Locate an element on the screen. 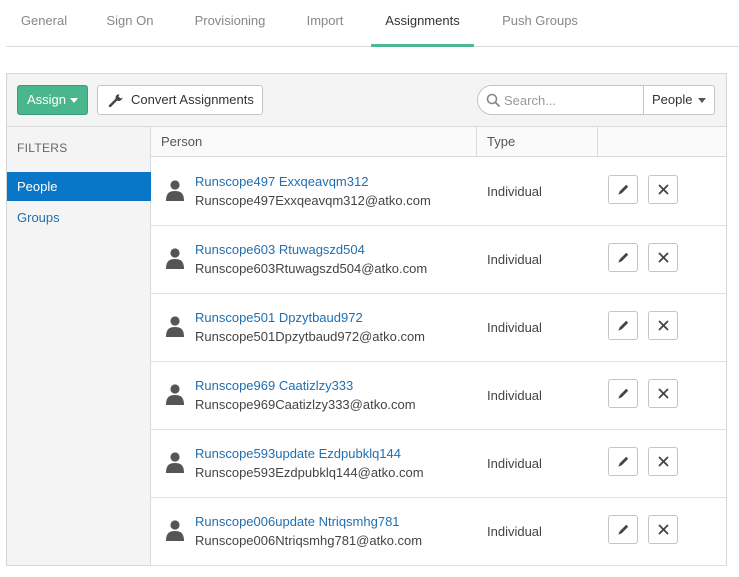 The height and width of the screenshot is (577, 739). person-name-link: Runscope497 Exxqeavqm312 is located at coordinates (281, 181).